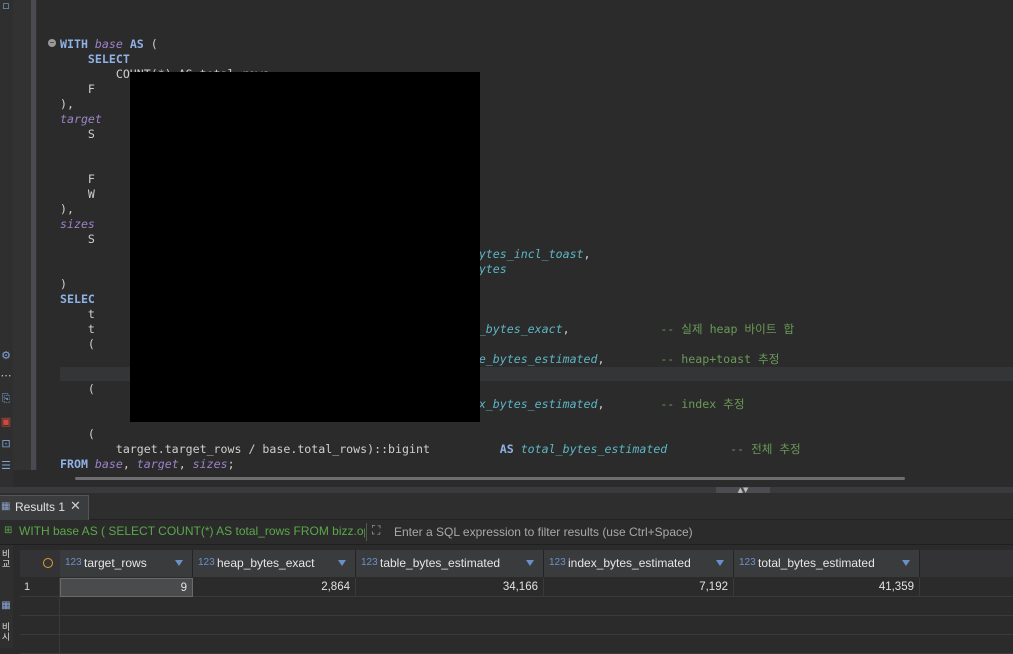  What do you see at coordinates (157, 464) in the screenshot?
I see `code-token: target` at bounding box center [157, 464].